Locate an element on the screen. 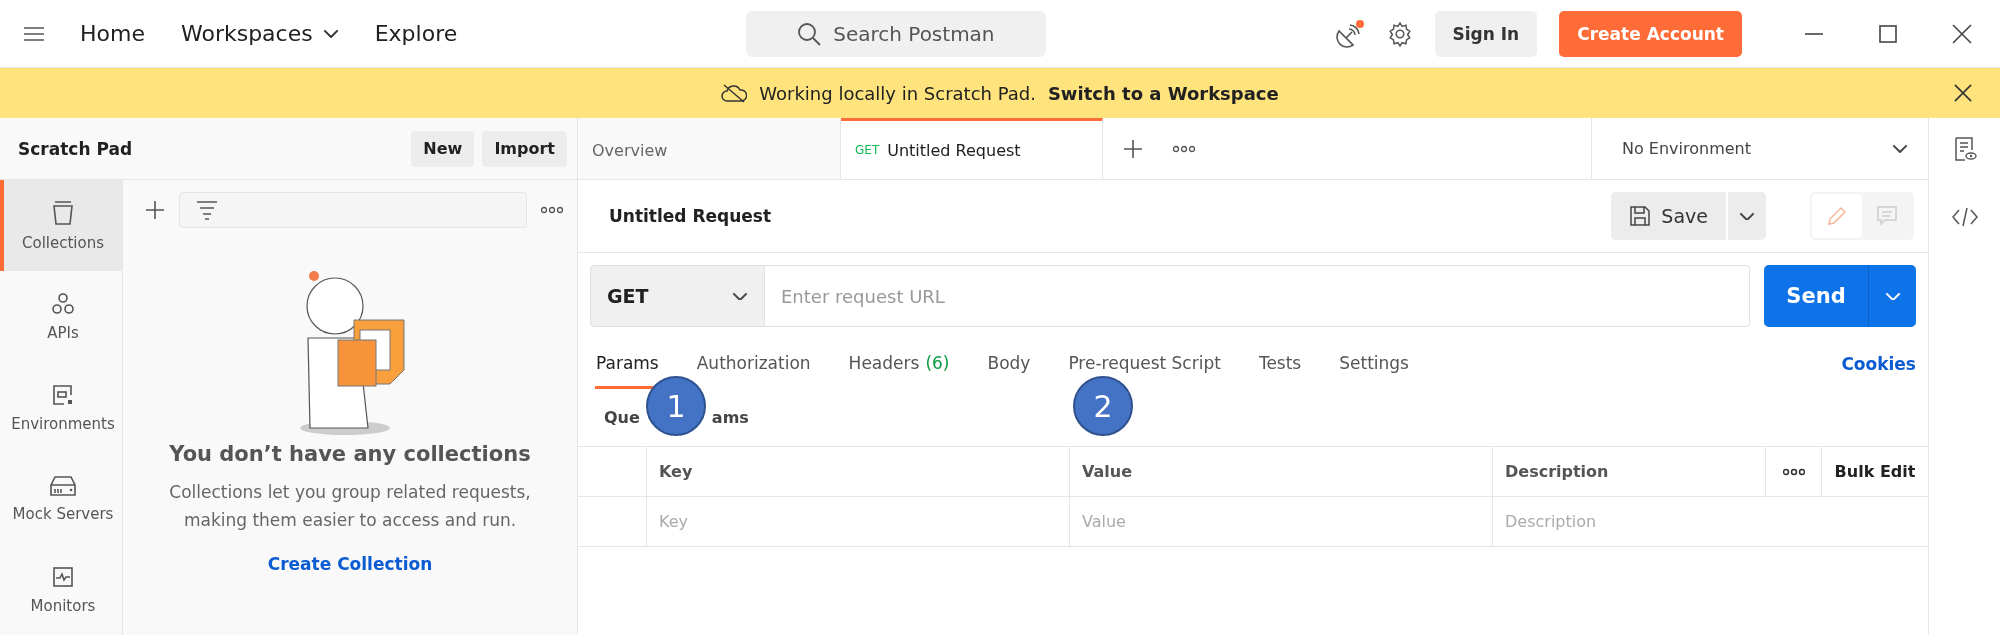 This screenshot has height=635, width=2000. numbered-callout: 2 is located at coordinates (1103, 406).